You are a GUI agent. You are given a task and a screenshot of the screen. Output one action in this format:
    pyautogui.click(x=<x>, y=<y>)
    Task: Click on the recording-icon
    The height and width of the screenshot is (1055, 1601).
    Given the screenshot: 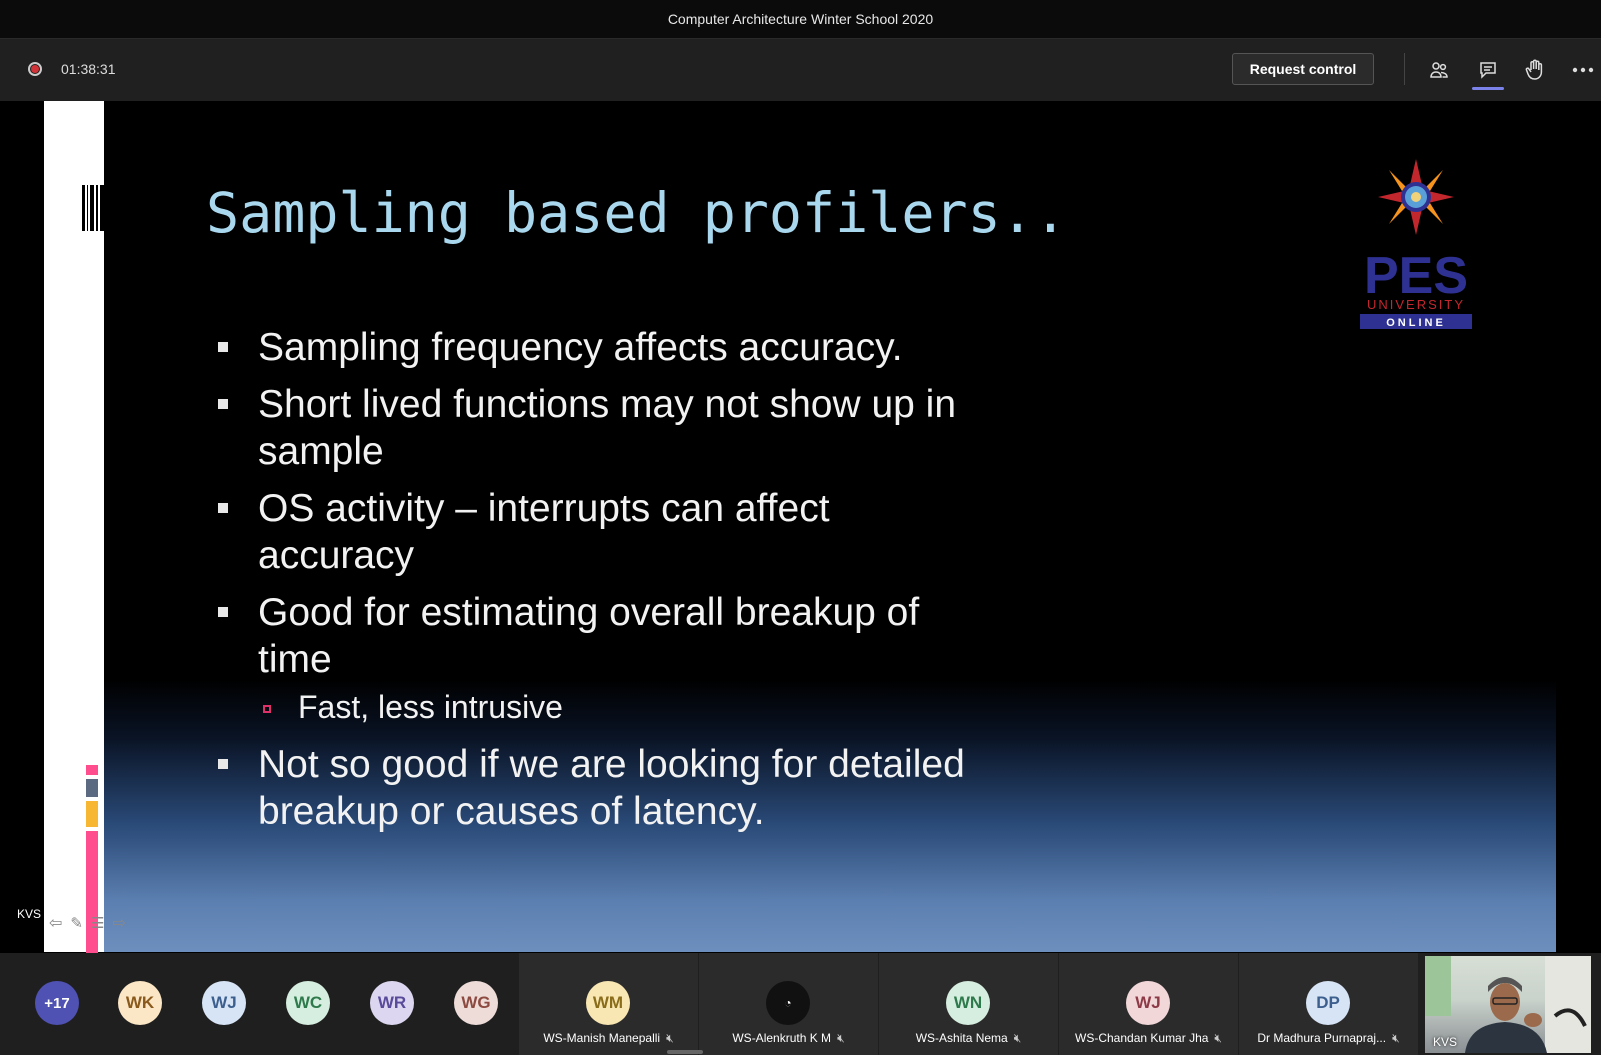 What is the action you would take?
    pyautogui.click(x=35, y=69)
    